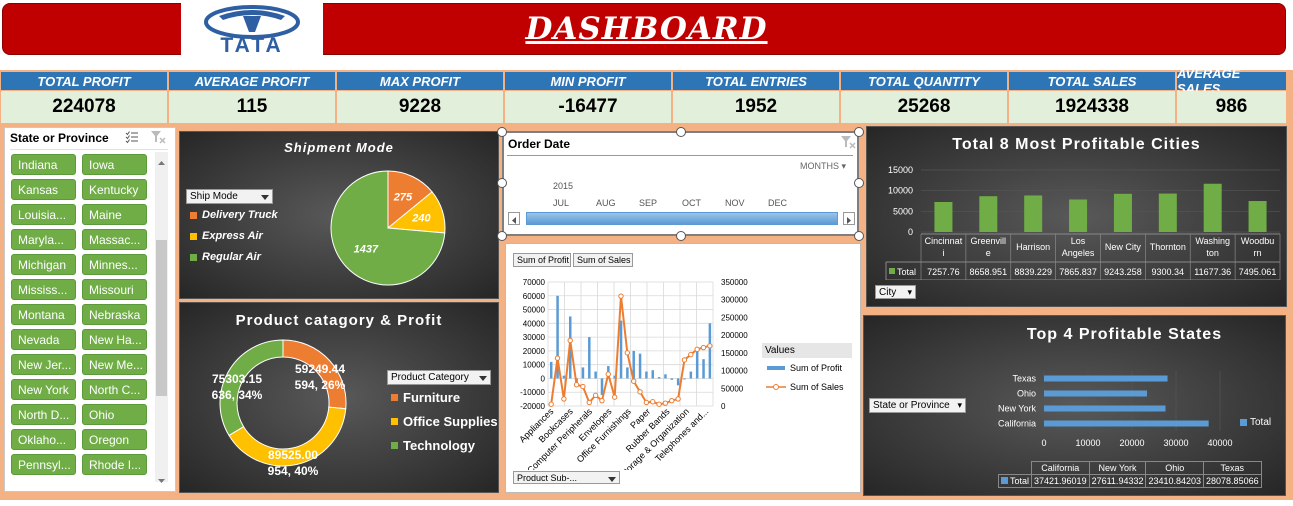 Image resolution: width=1293 pixels, height=506 pixels. What do you see at coordinates (859, 132) in the screenshot?
I see `resize-handle-tr` at bounding box center [859, 132].